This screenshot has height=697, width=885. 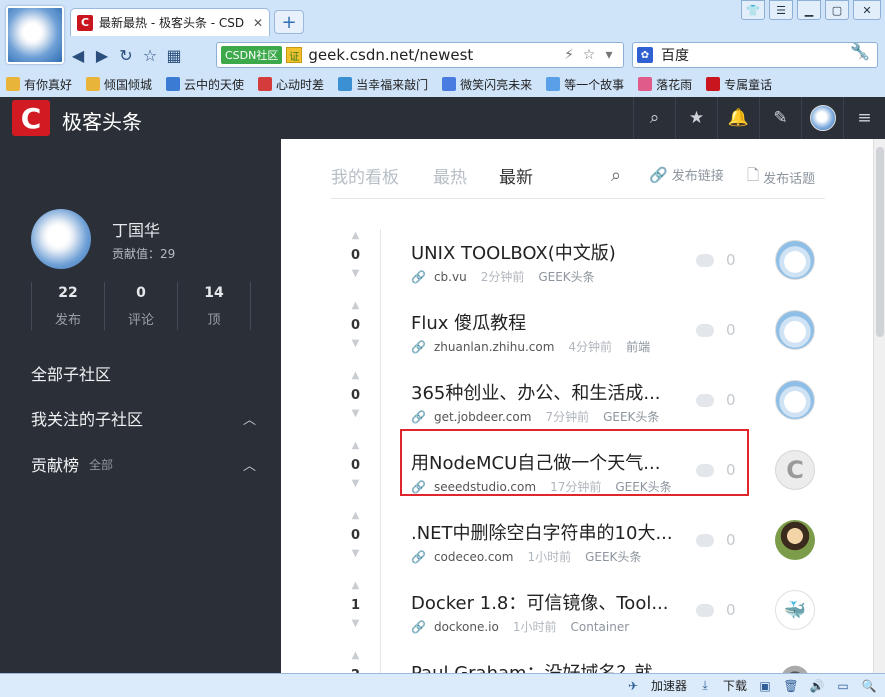 What do you see at coordinates (686, 175) in the screenshot?
I see `post-link-button: 🔗 发布链接` at bounding box center [686, 175].